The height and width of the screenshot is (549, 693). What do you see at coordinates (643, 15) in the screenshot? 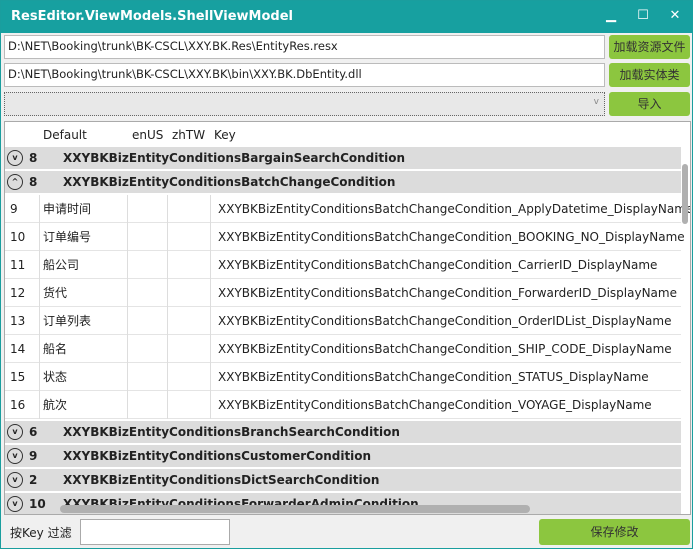
I see `maximize-icon: ☐` at bounding box center [643, 15].